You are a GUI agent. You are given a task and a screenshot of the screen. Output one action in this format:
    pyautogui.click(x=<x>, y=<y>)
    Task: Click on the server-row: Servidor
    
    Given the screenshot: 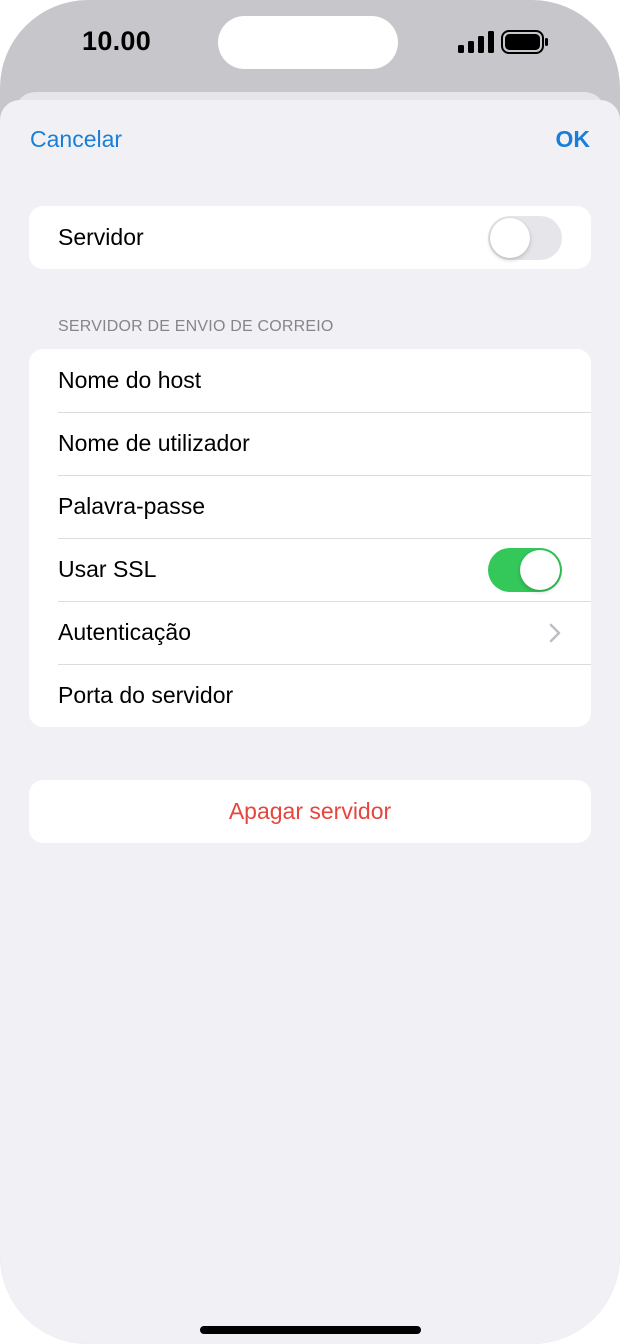 What is the action you would take?
    pyautogui.click(x=310, y=237)
    